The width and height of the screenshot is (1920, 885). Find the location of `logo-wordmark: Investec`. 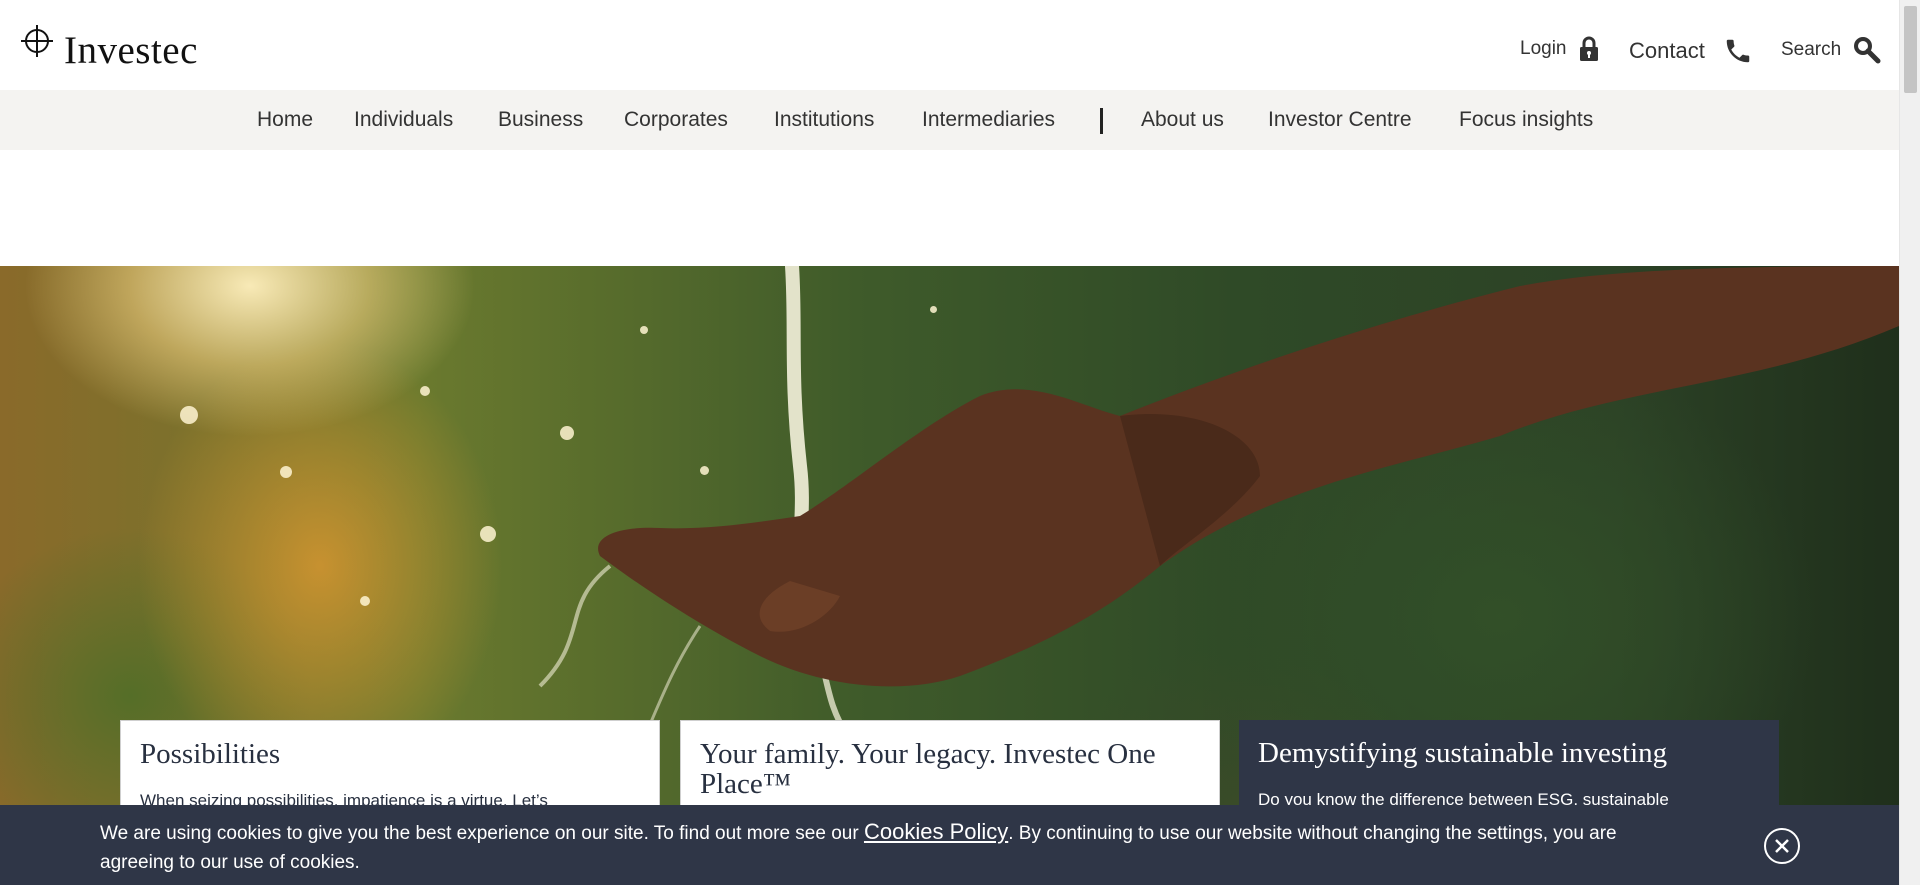

logo-wordmark: Investec is located at coordinates (131, 50).